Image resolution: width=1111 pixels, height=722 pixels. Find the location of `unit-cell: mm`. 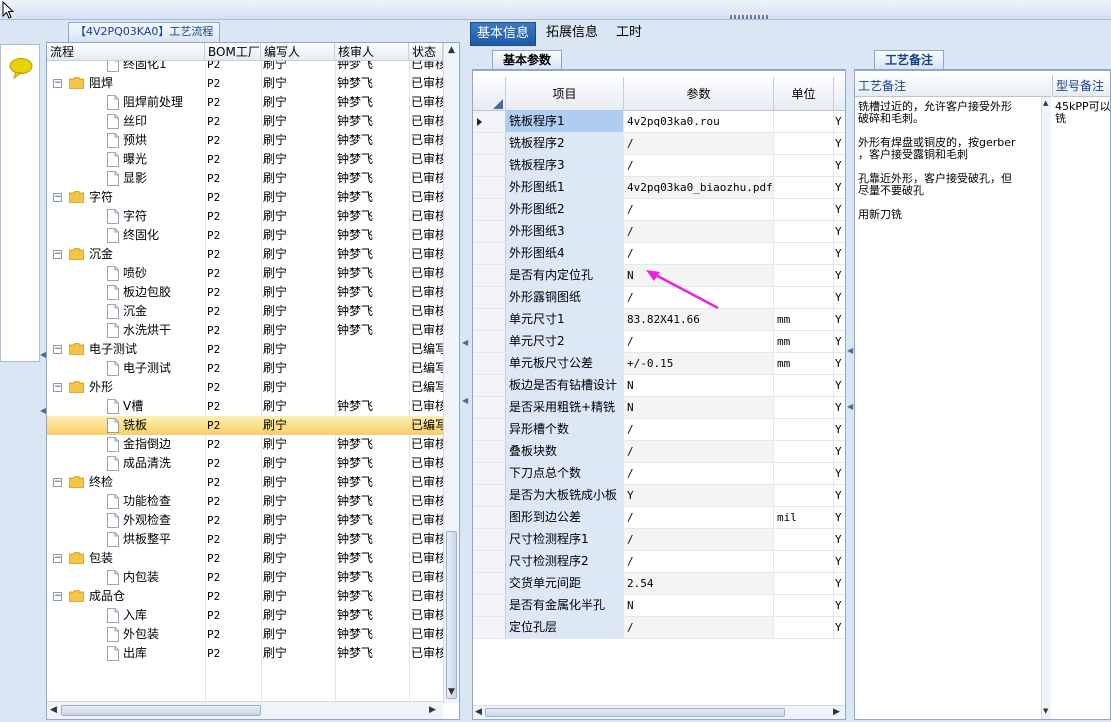

unit-cell: mm is located at coordinates (804, 363).